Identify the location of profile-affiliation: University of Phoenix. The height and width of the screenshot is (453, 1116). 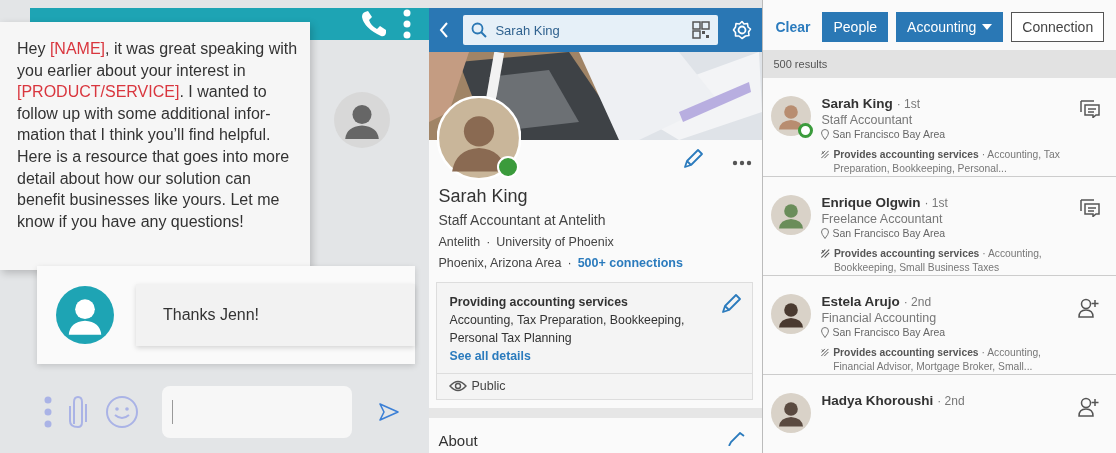
(555, 242).